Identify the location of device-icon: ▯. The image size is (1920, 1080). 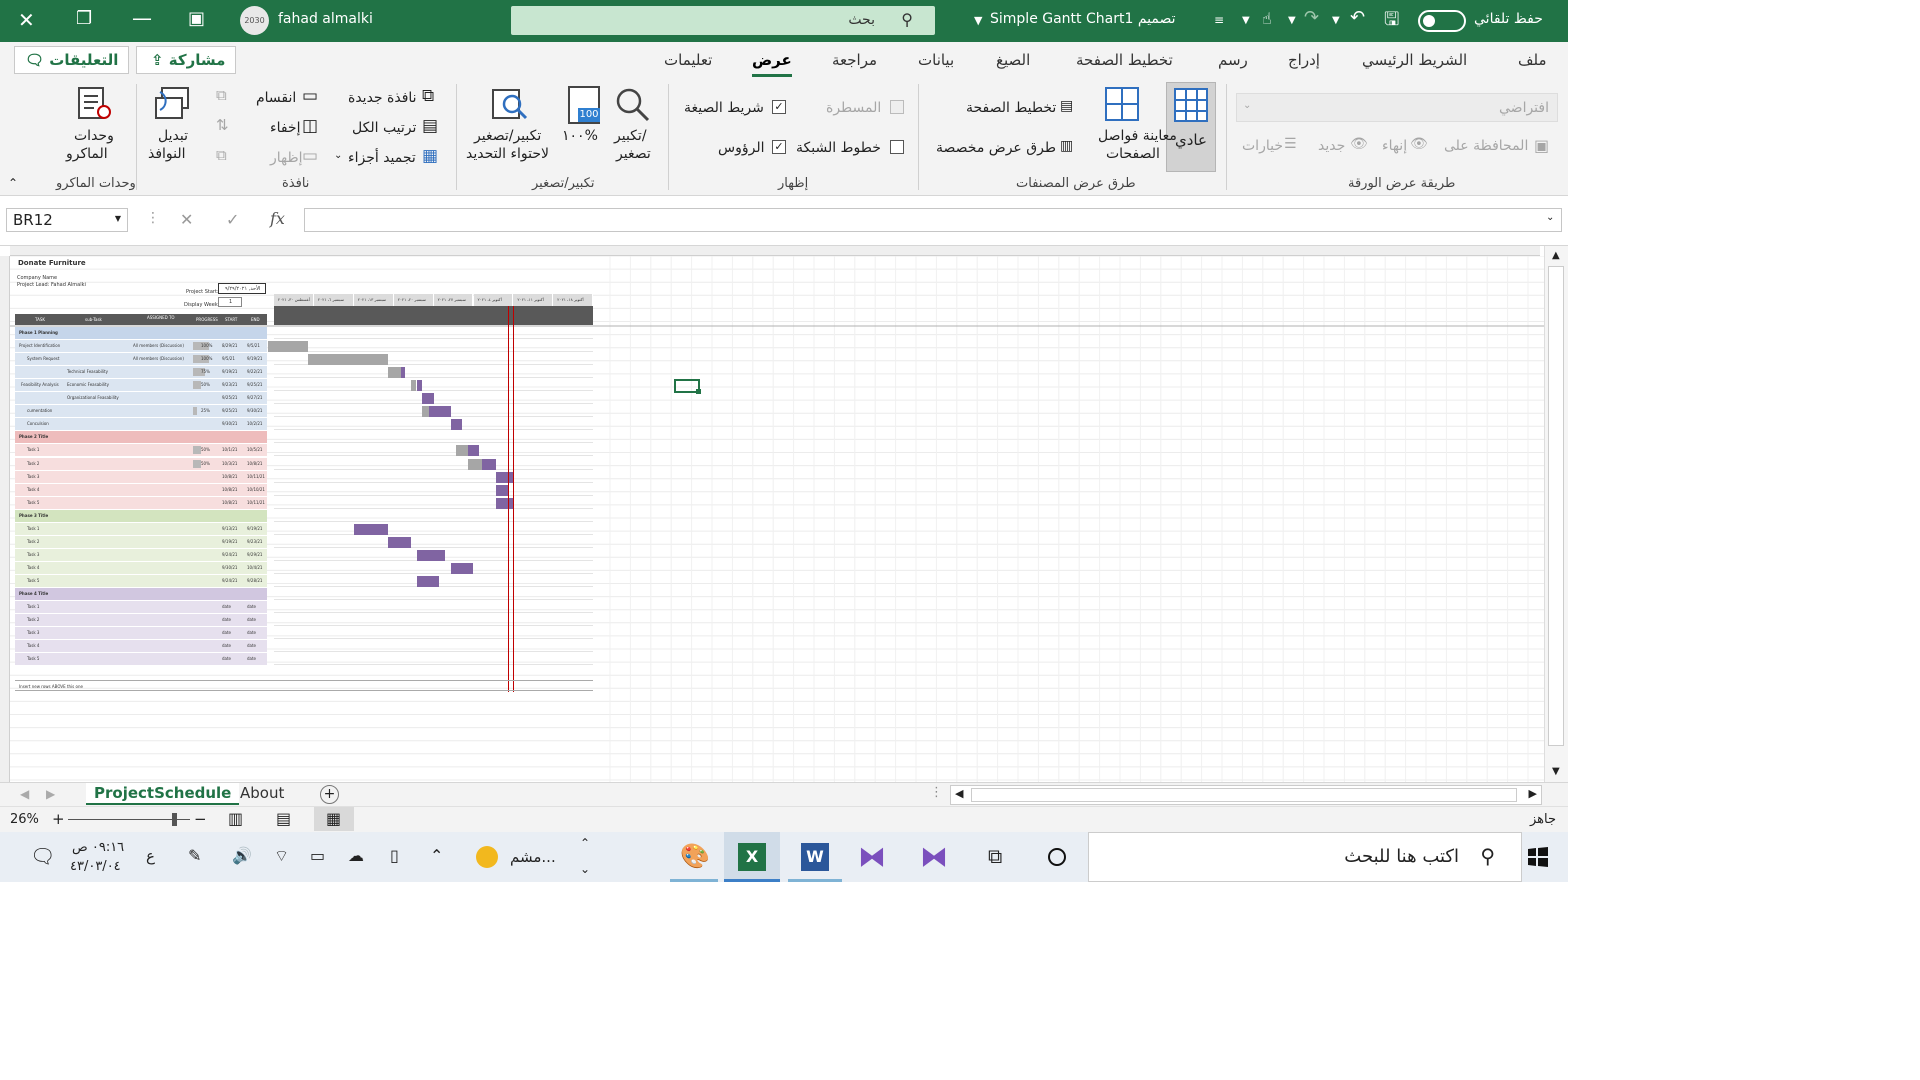
(394, 855).